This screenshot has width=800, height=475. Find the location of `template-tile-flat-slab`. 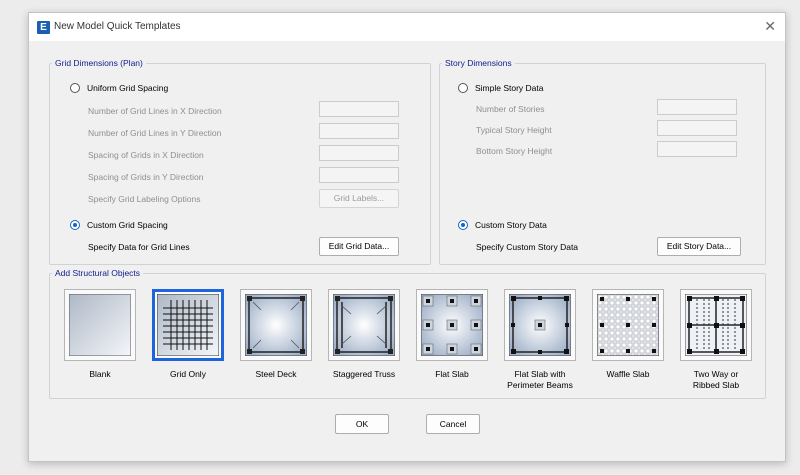

template-tile-flat-slab is located at coordinates (452, 325).